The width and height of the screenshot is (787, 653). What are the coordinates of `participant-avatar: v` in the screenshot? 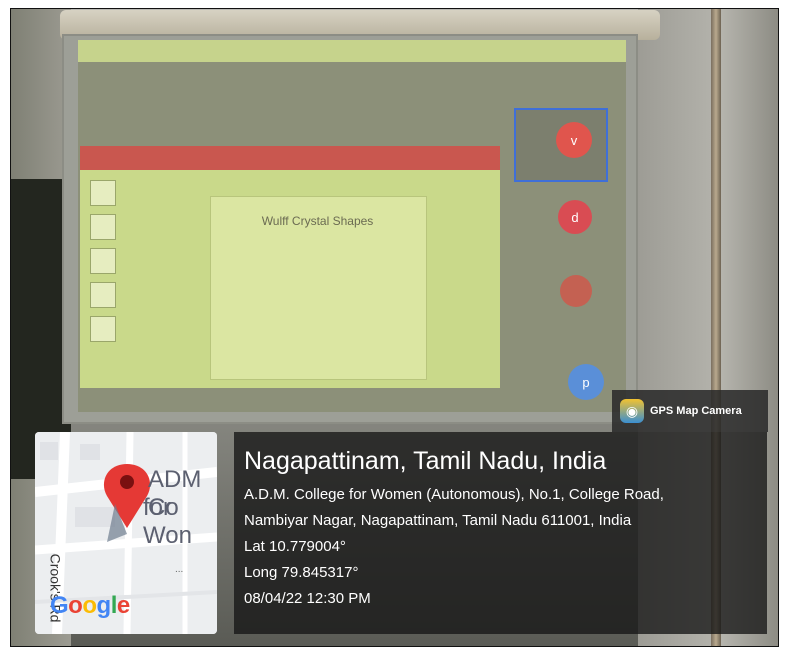 It's located at (574, 140).